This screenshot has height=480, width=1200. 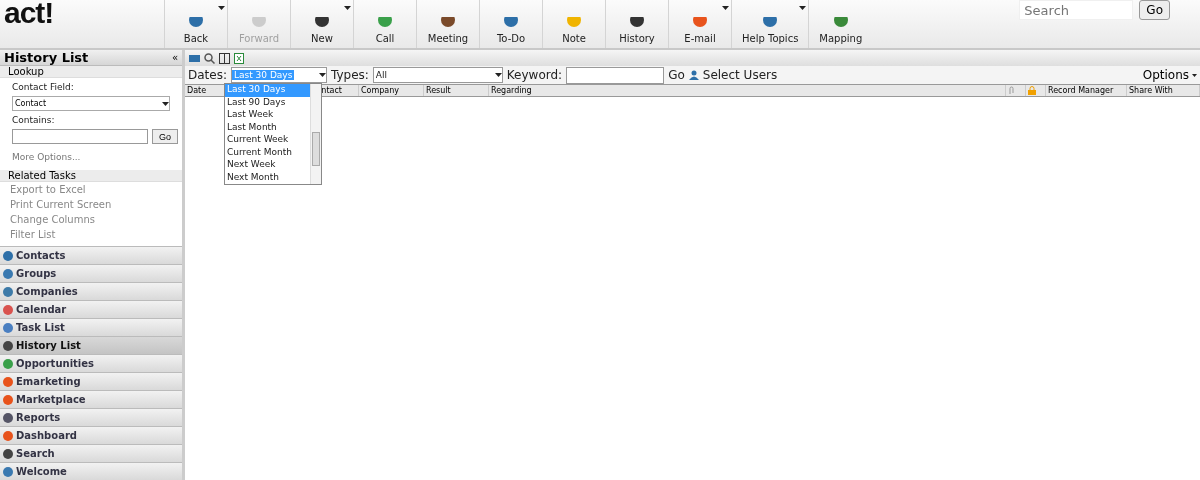 I want to click on toolbar-button: Call, so click(x=384, y=24).